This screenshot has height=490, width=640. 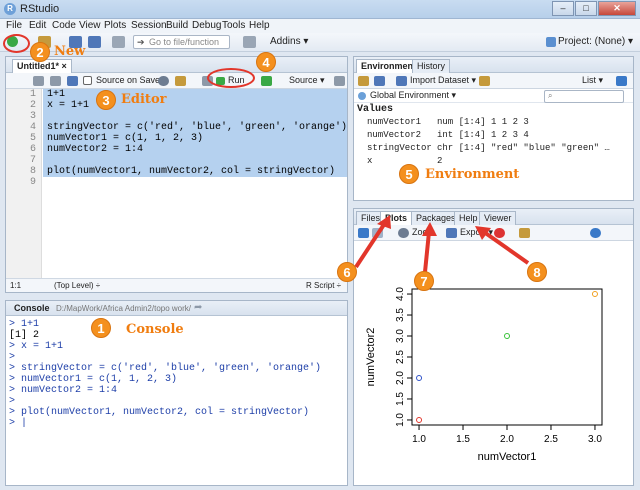 What do you see at coordinates (429, 229) in the screenshot?
I see `arrow-7-head` at bounding box center [429, 229].